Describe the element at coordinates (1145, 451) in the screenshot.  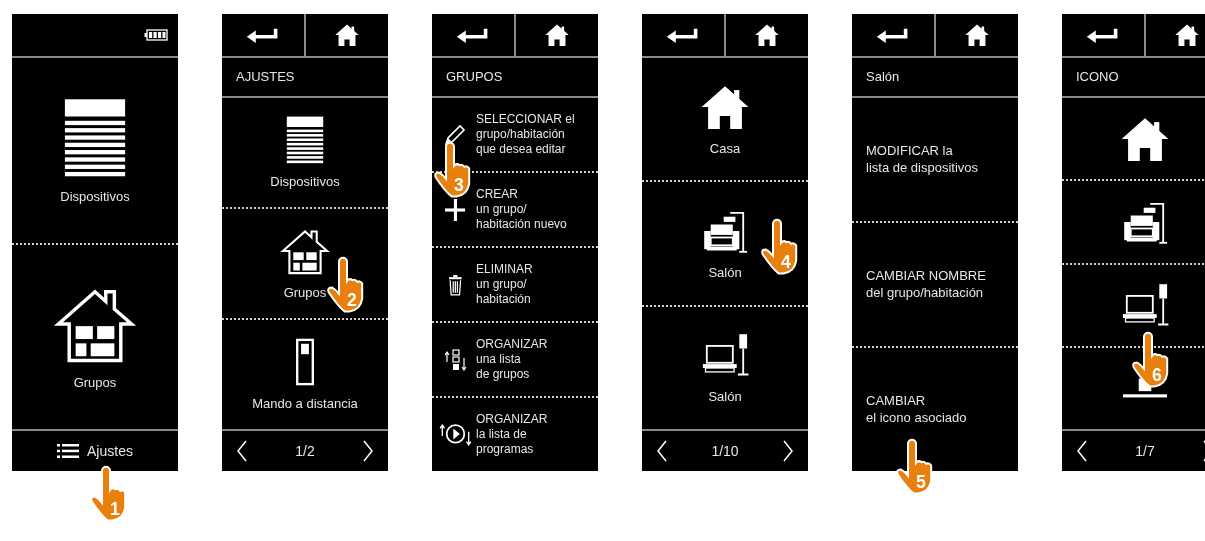
I see `page-indicator: 1/7` at that location.